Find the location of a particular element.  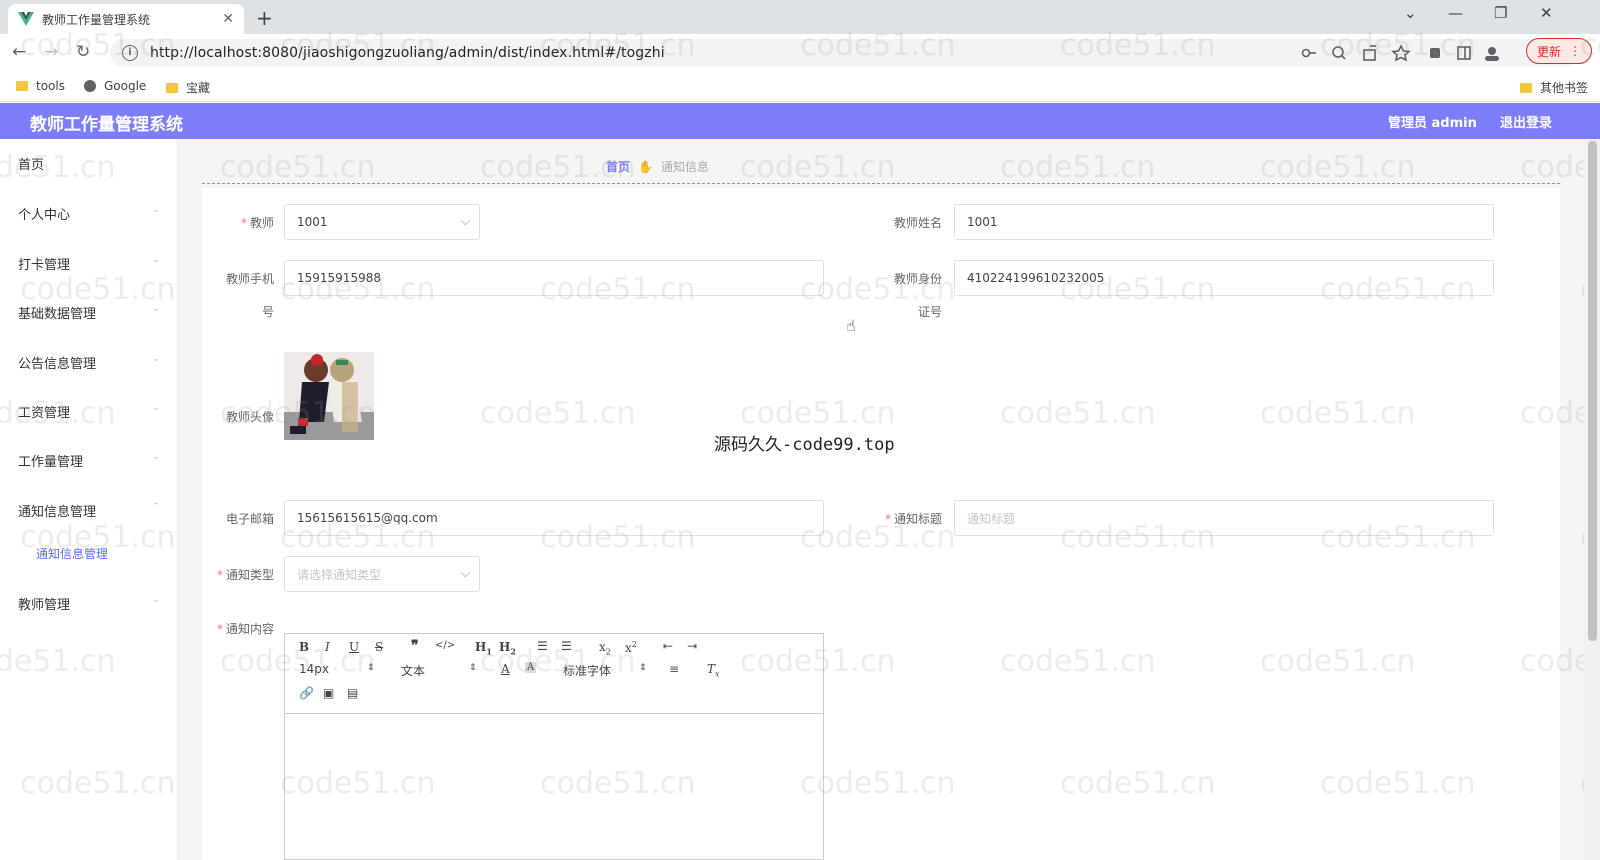

scrollbar-thumb is located at coordinates (1592, 391).